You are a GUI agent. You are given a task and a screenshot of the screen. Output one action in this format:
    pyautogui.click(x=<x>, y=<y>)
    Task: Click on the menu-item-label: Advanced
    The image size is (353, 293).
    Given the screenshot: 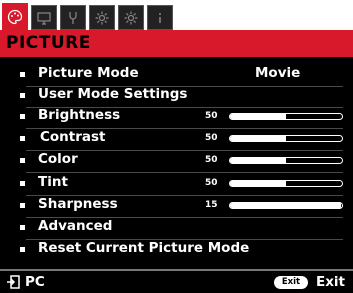 What is the action you would take?
    pyautogui.click(x=75, y=226)
    